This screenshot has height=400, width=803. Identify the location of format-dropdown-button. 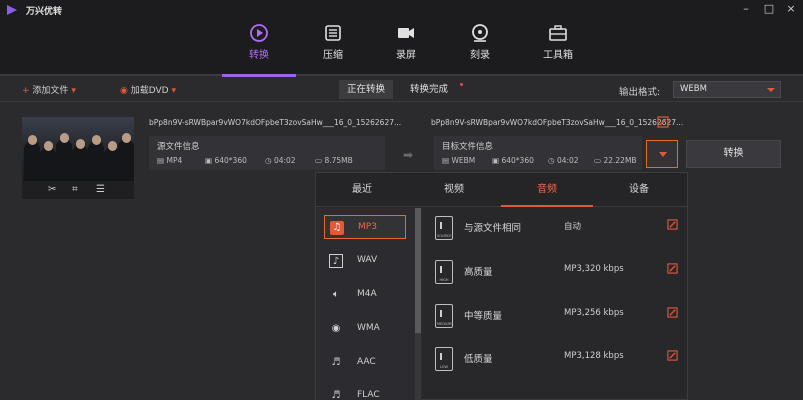
(662, 154).